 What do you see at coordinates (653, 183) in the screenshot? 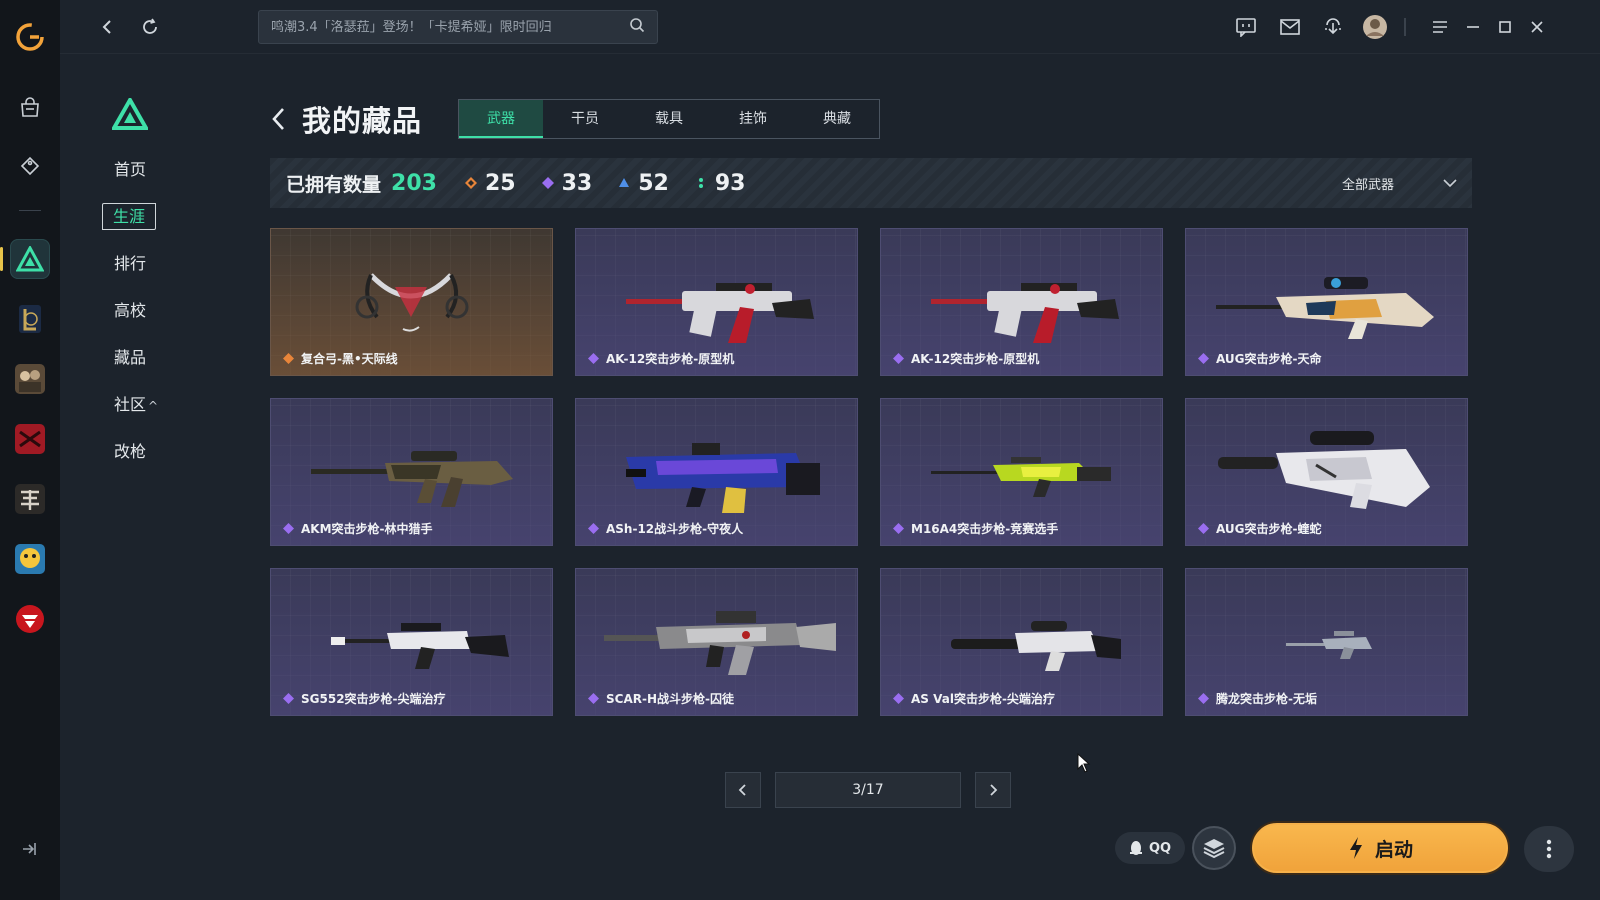
I see `rarity-value: 52` at bounding box center [653, 183].